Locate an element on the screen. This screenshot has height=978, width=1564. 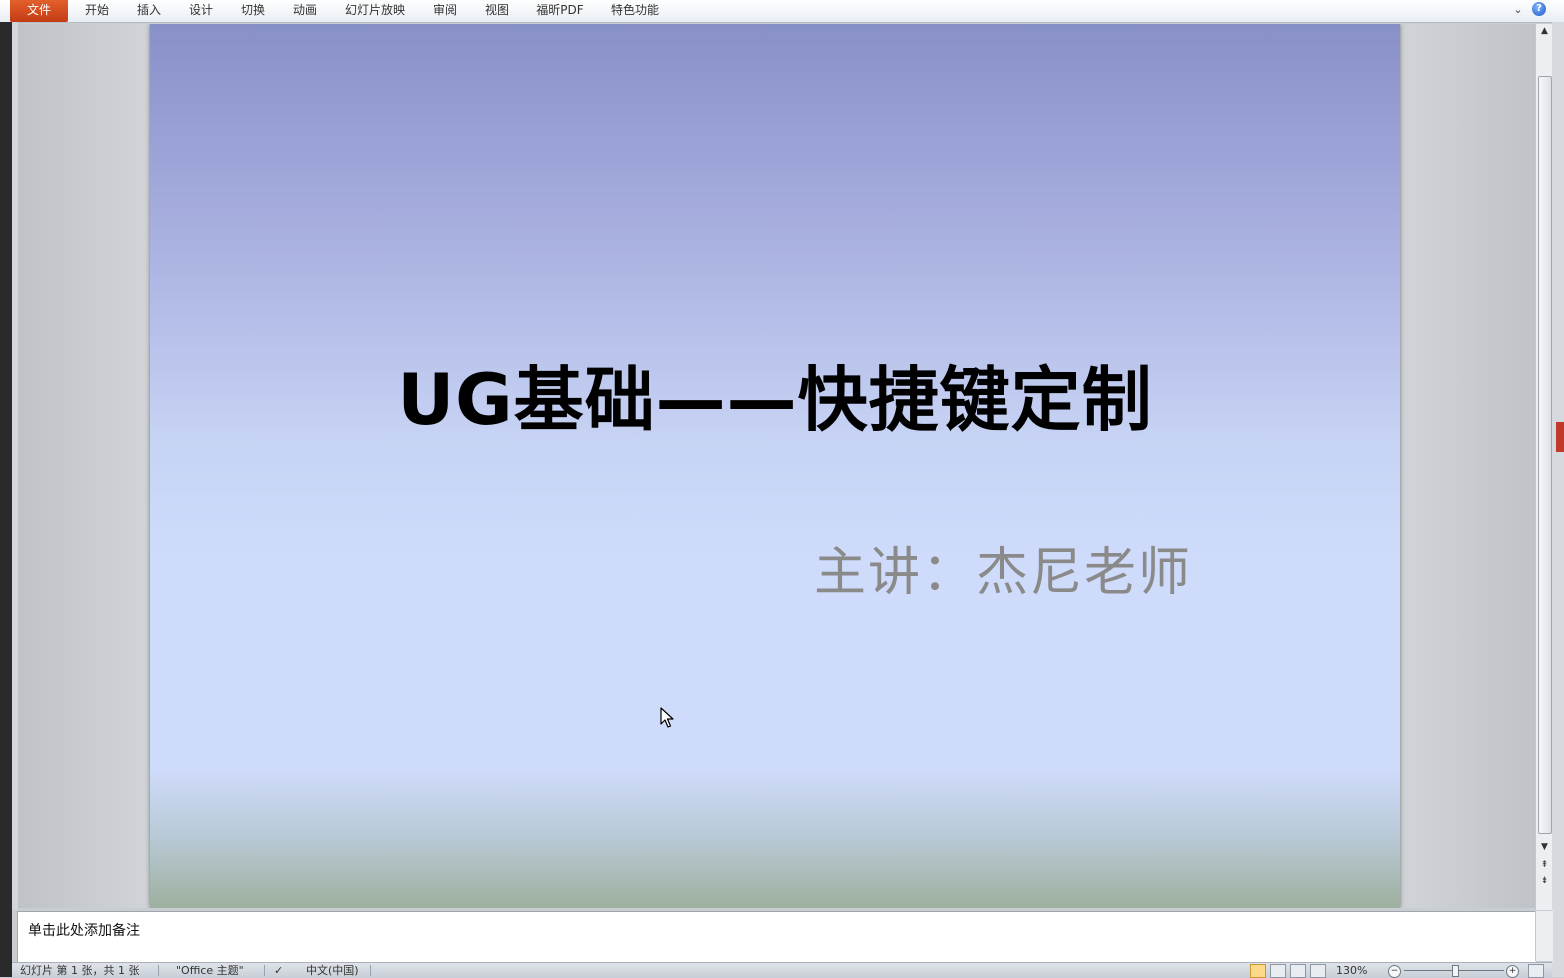
slide-count-status: 幻灯片 第 1 张，共 1 张 is located at coordinates (80, 970).